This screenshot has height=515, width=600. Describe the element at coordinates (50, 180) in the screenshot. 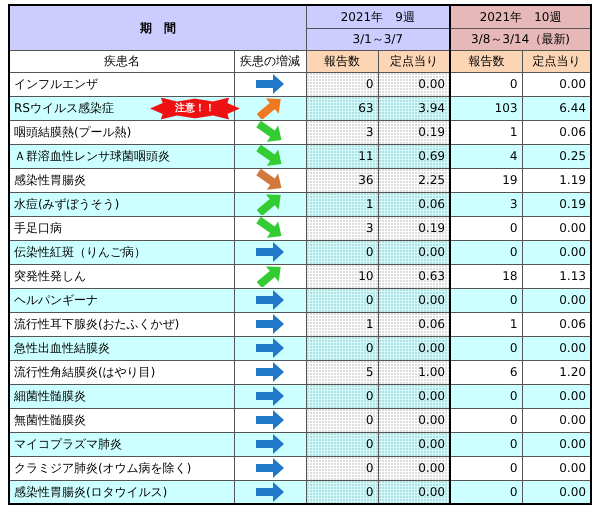

I see `disease-name: 感染性胃腸炎` at that location.